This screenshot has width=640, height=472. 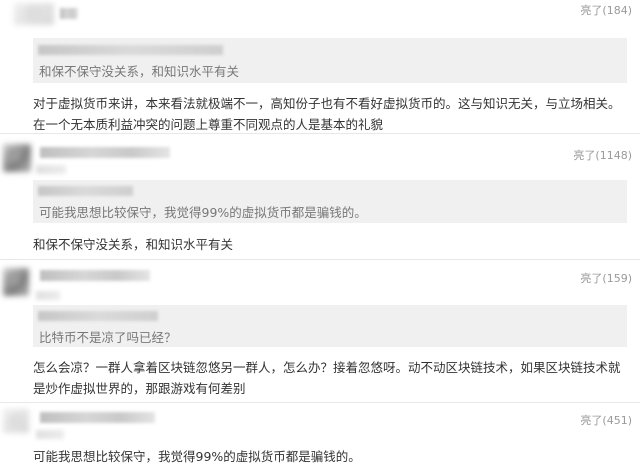 What do you see at coordinates (330, 60) in the screenshot?
I see `quoted-comment: 和保不保守没关系，和知识水平有关` at bounding box center [330, 60].